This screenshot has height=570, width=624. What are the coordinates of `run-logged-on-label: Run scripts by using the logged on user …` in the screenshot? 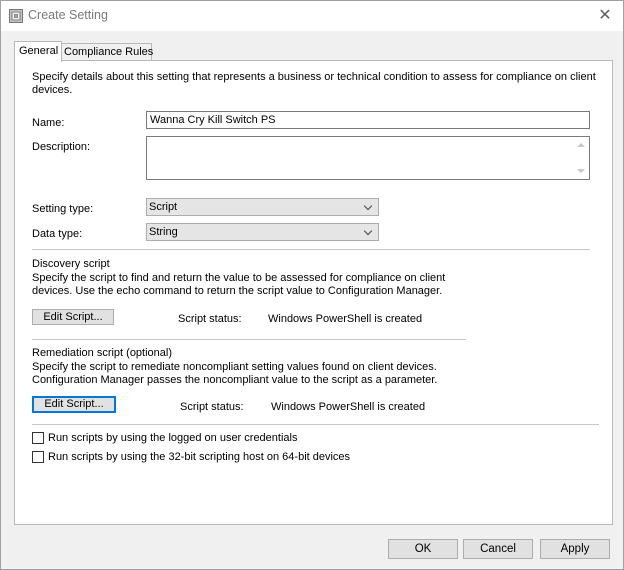 It's located at (172, 438).